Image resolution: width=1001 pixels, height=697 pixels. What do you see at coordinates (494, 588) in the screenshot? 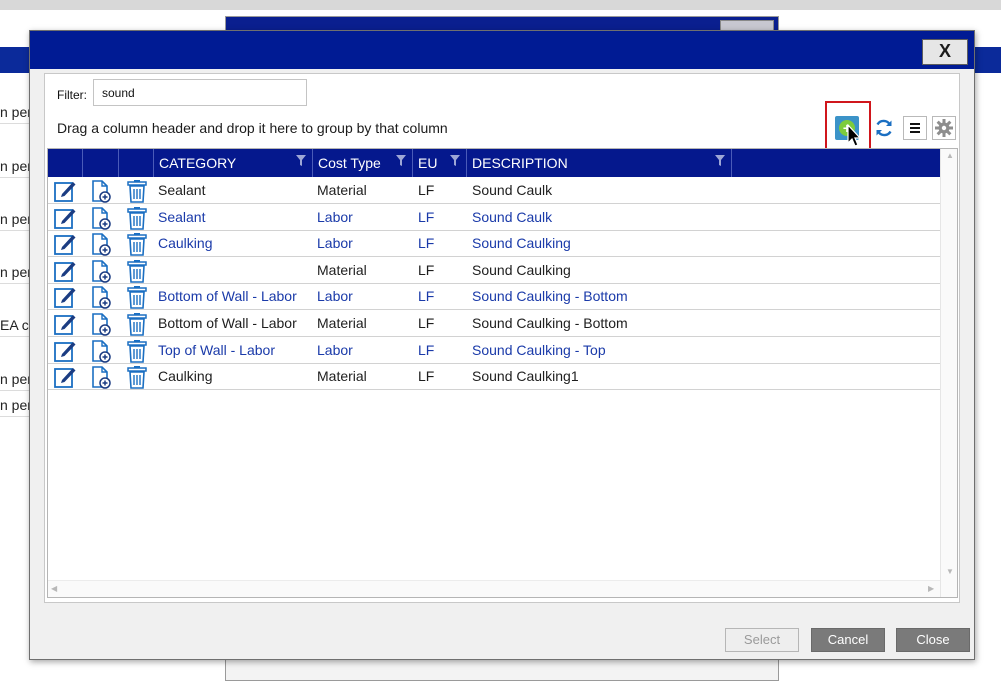
I see `horizontal-scrollbar: ◀ ▶` at bounding box center [494, 588].